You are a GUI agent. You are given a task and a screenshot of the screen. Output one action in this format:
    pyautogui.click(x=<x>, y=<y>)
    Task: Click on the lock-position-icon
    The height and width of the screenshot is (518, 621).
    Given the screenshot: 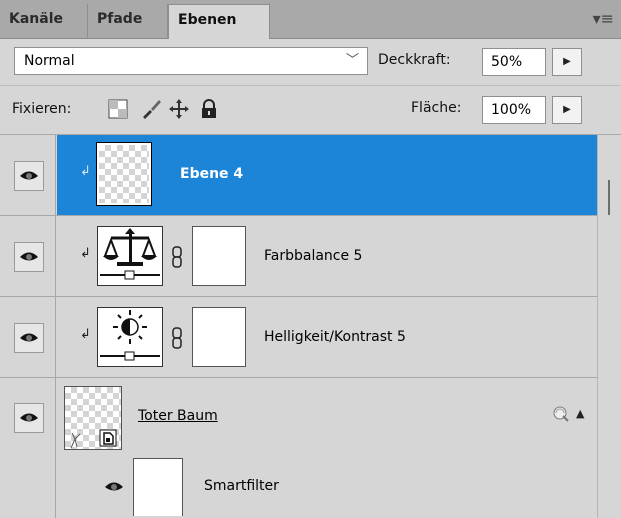 What is the action you would take?
    pyautogui.click(x=179, y=109)
    